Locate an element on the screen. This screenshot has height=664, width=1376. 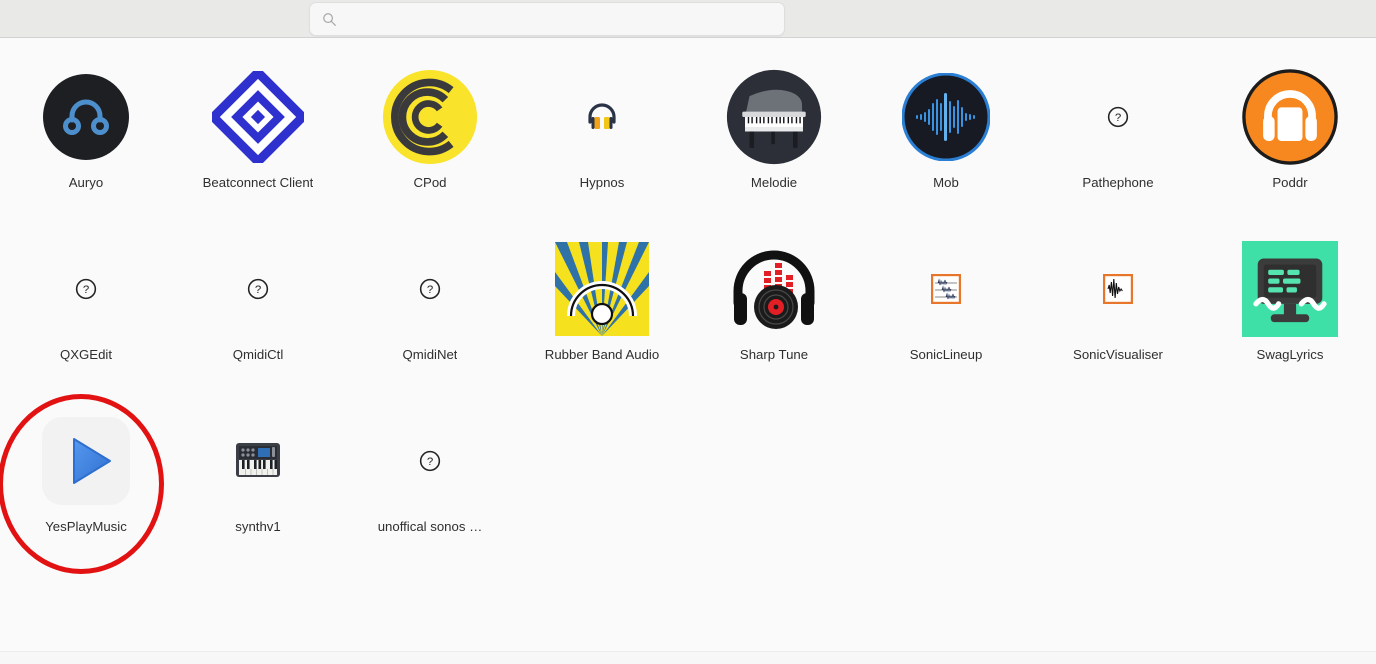
app-label: Rubber Band Audio is located at coordinates (602, 354).